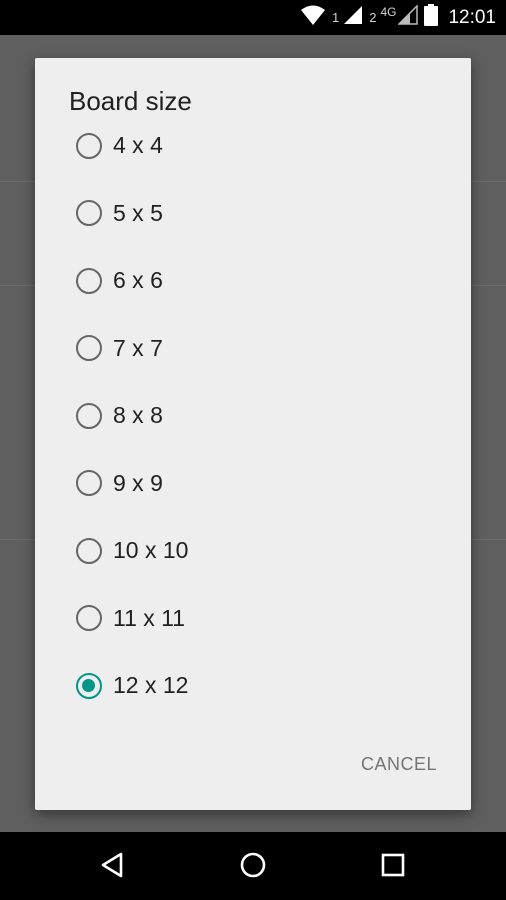 The width and height of the screenshot is (506, 900). Describe the element at coordinates (89, 685) in the screenshot. I see `radio-button-selected` at that location.